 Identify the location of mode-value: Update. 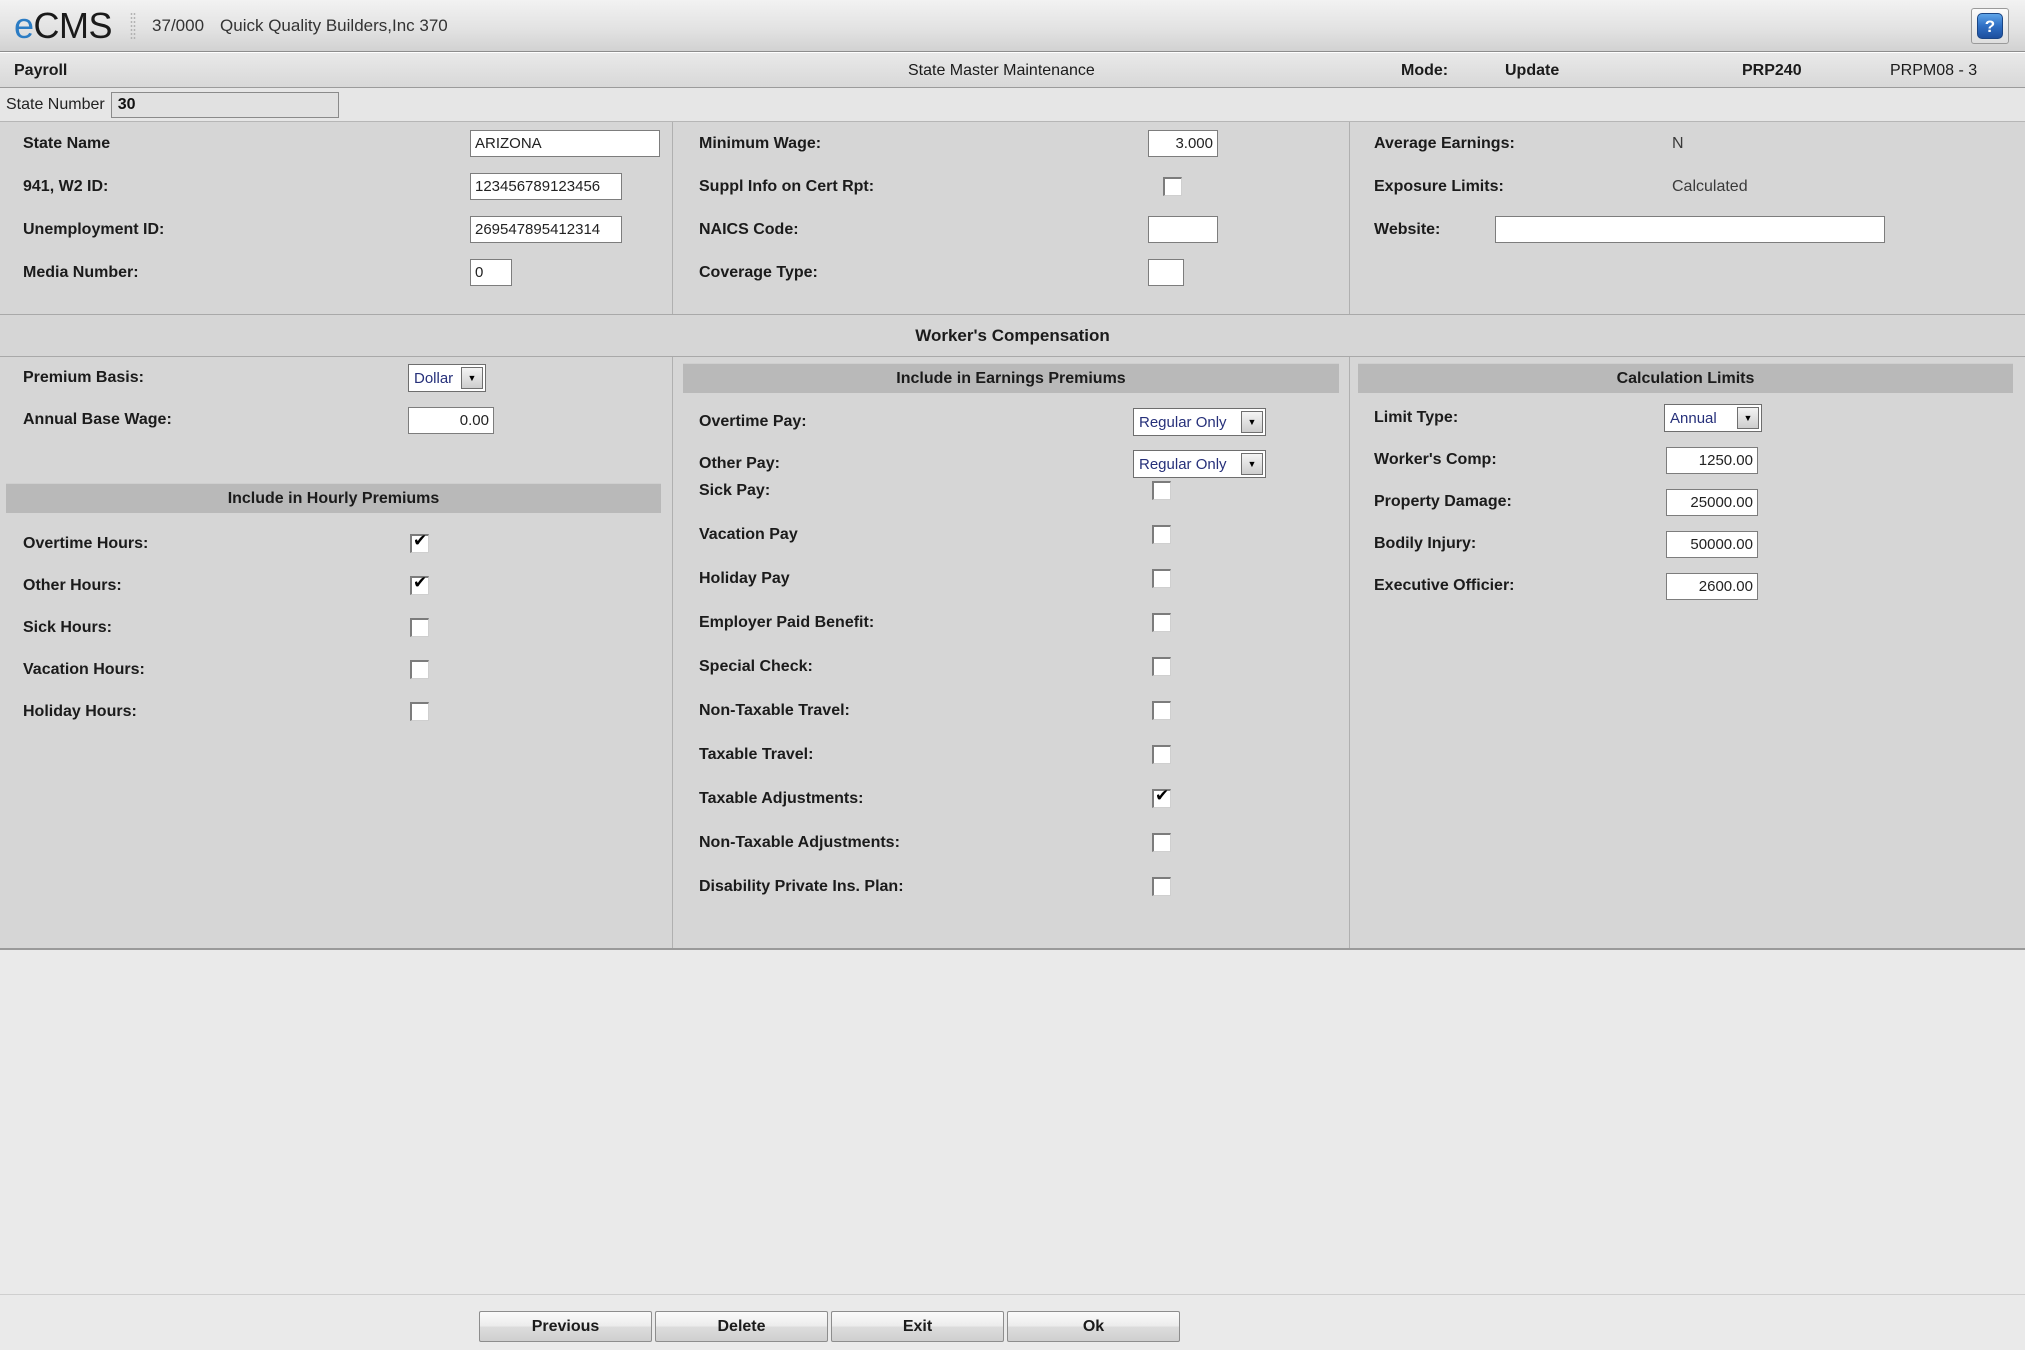
(1532, 70).